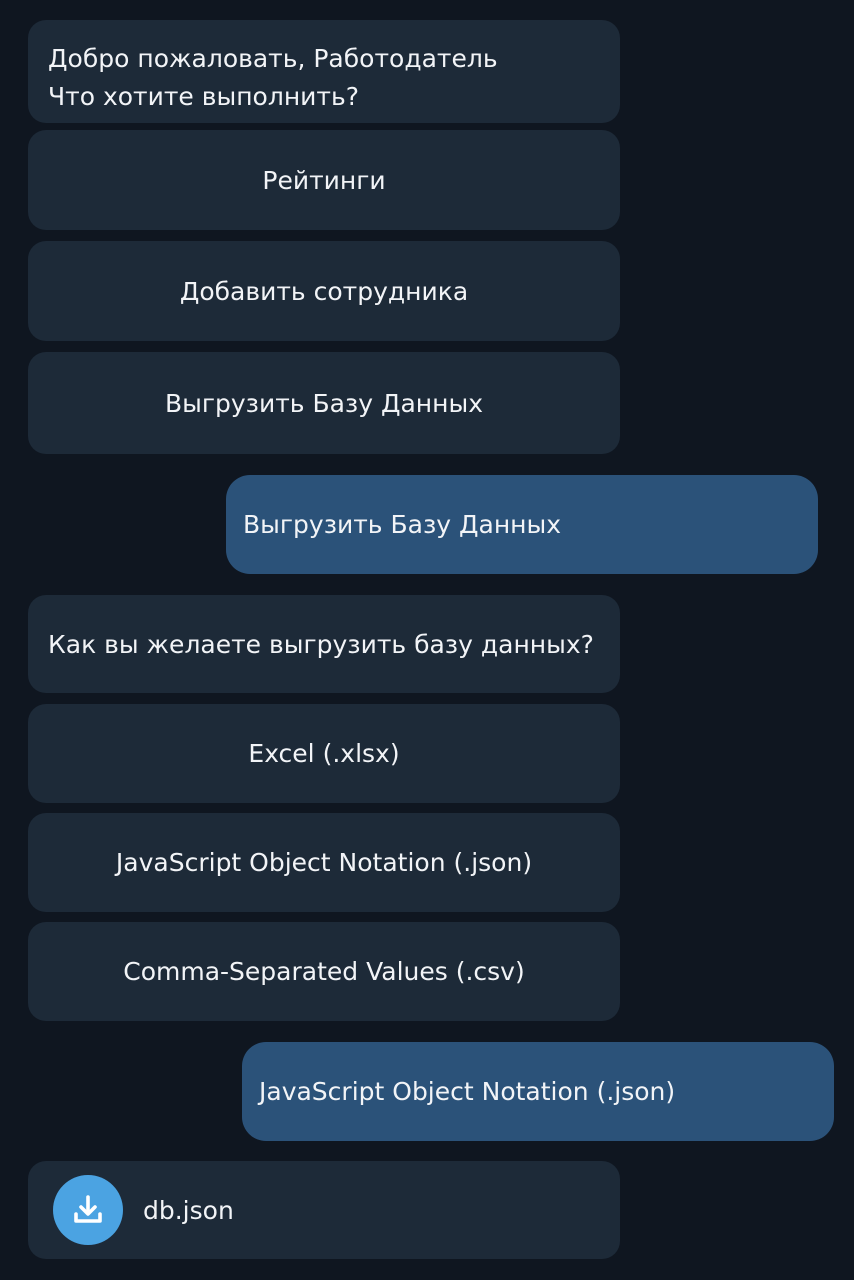 Image resolution: width=854 pixels, height=1280 pixels. I want to click on json-format-button: JavaScript Object Notation (.json), so click(324, 862).